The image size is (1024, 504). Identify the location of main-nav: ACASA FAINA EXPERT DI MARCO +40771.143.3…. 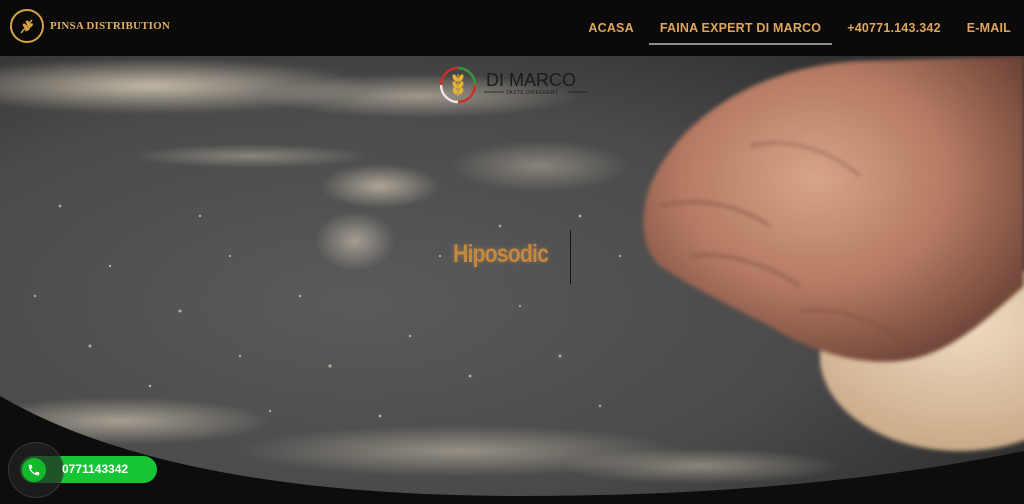
(799, 28).